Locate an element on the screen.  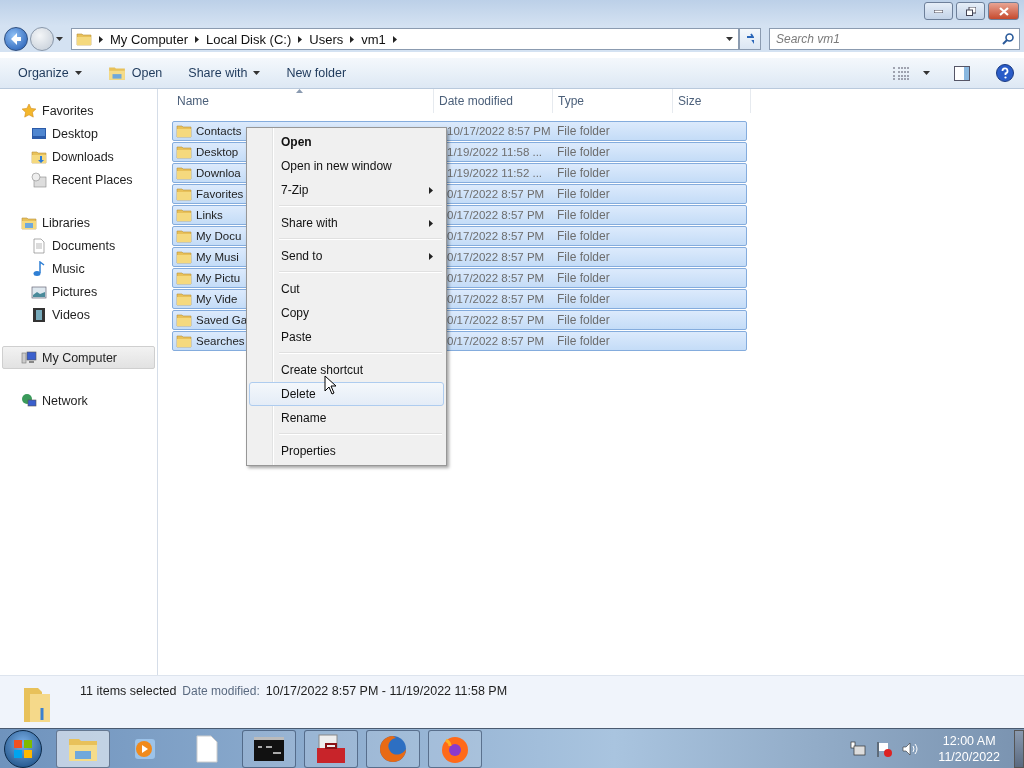
caret-icon is located at coordinates (78, 73).